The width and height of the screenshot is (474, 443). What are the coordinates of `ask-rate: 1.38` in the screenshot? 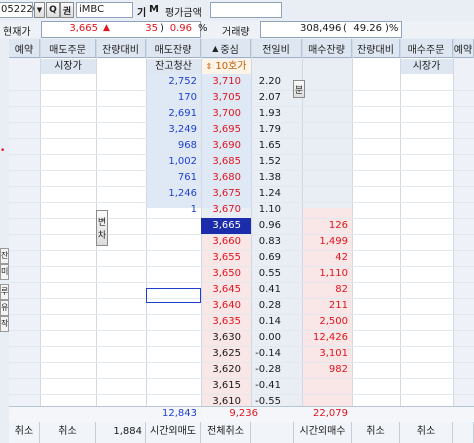 It's located at (269, 177).